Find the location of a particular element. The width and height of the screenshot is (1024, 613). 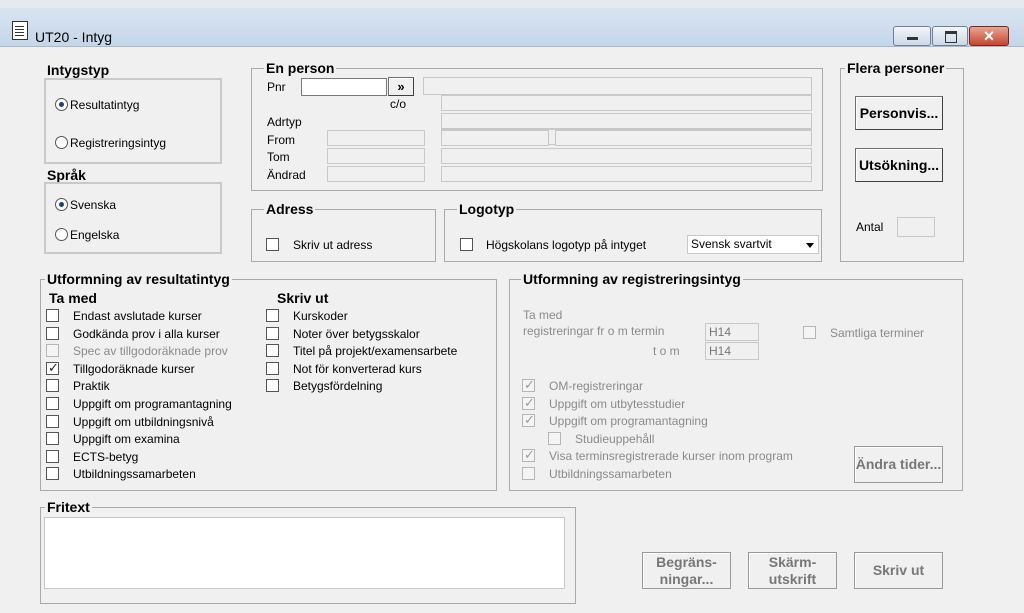

andrad-by-field is located at coordinates (626, 174).